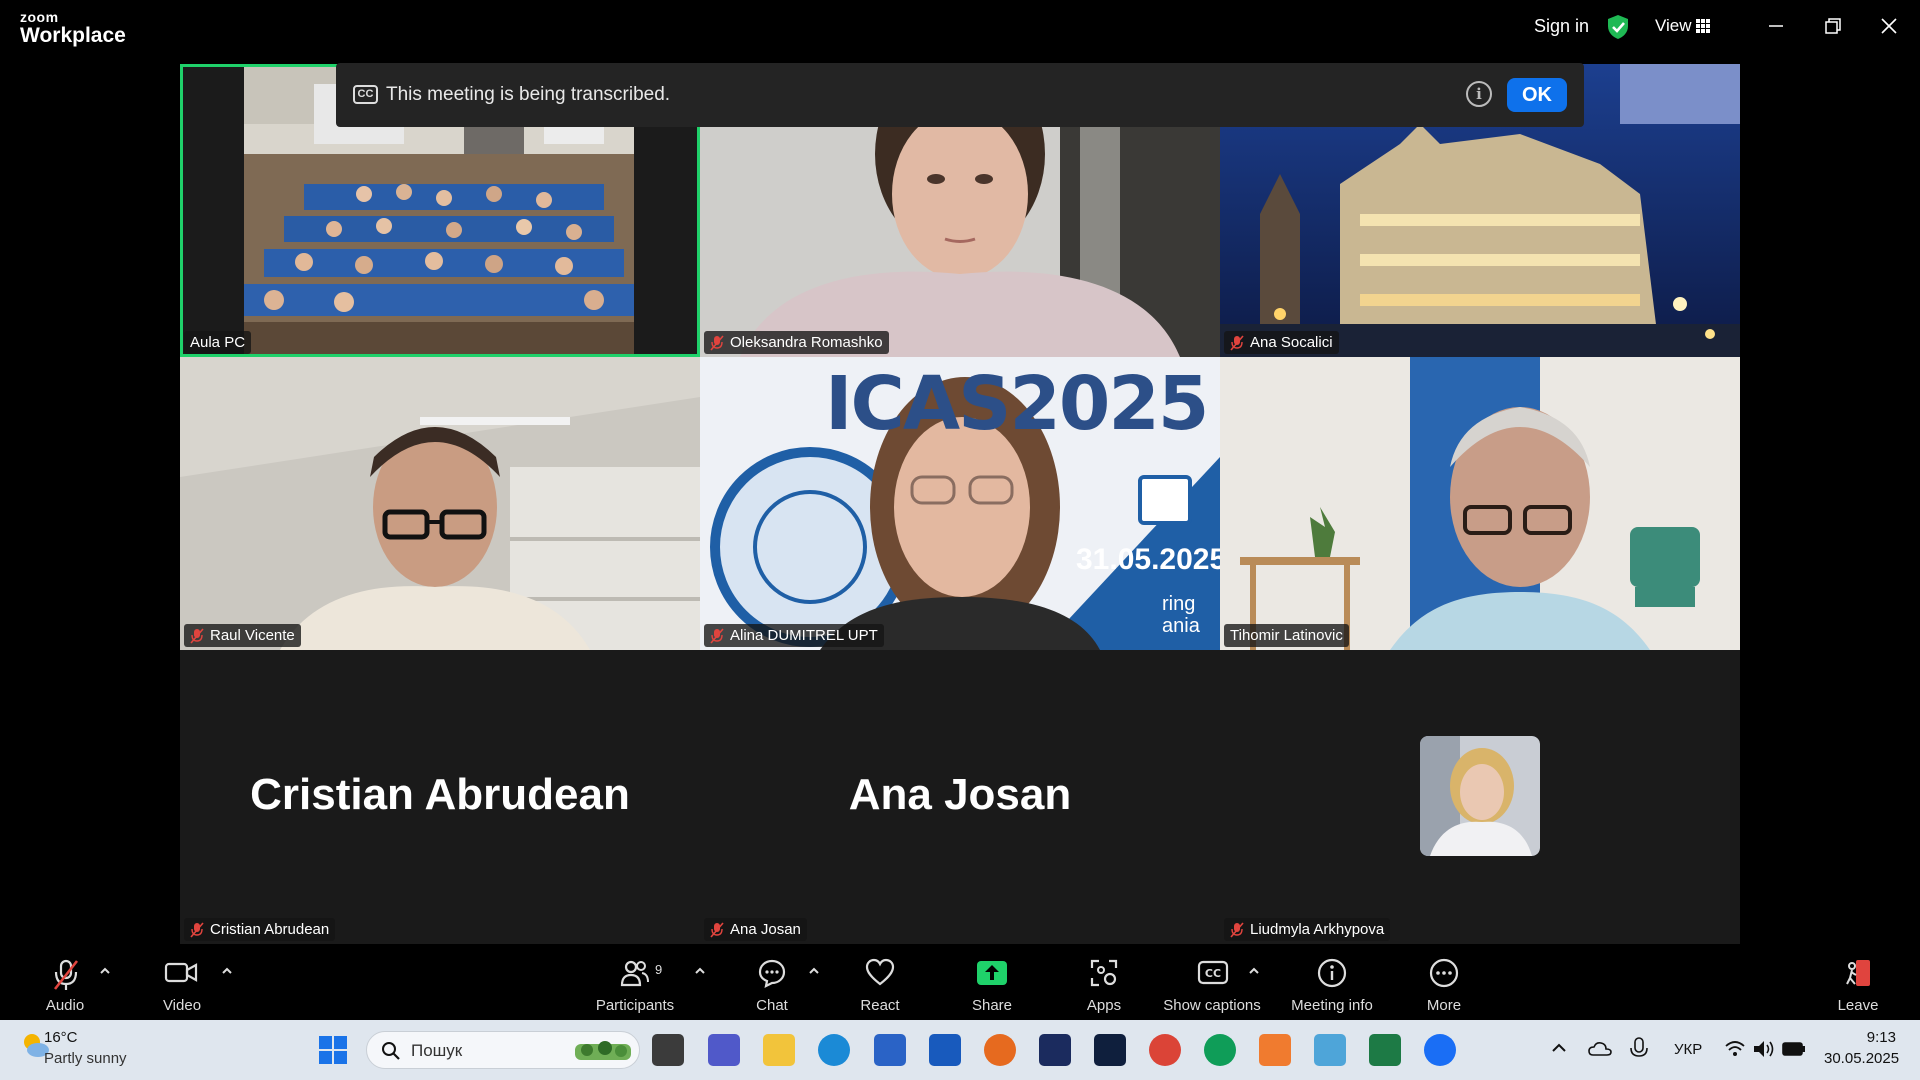  I want to click on chrome-icon, so click(1165, 1050).